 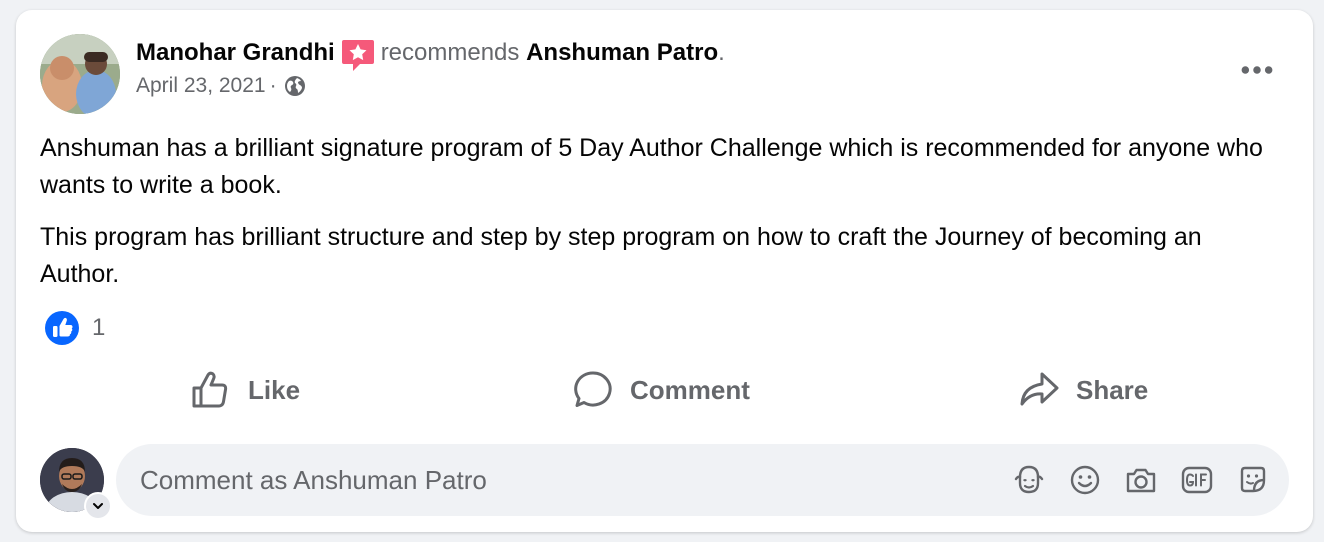 I want to click on emoji-icon, so click(x=1085, y=480).